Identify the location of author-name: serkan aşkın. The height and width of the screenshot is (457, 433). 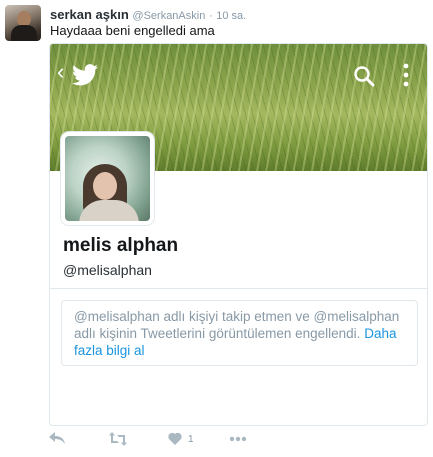
(89, 14).